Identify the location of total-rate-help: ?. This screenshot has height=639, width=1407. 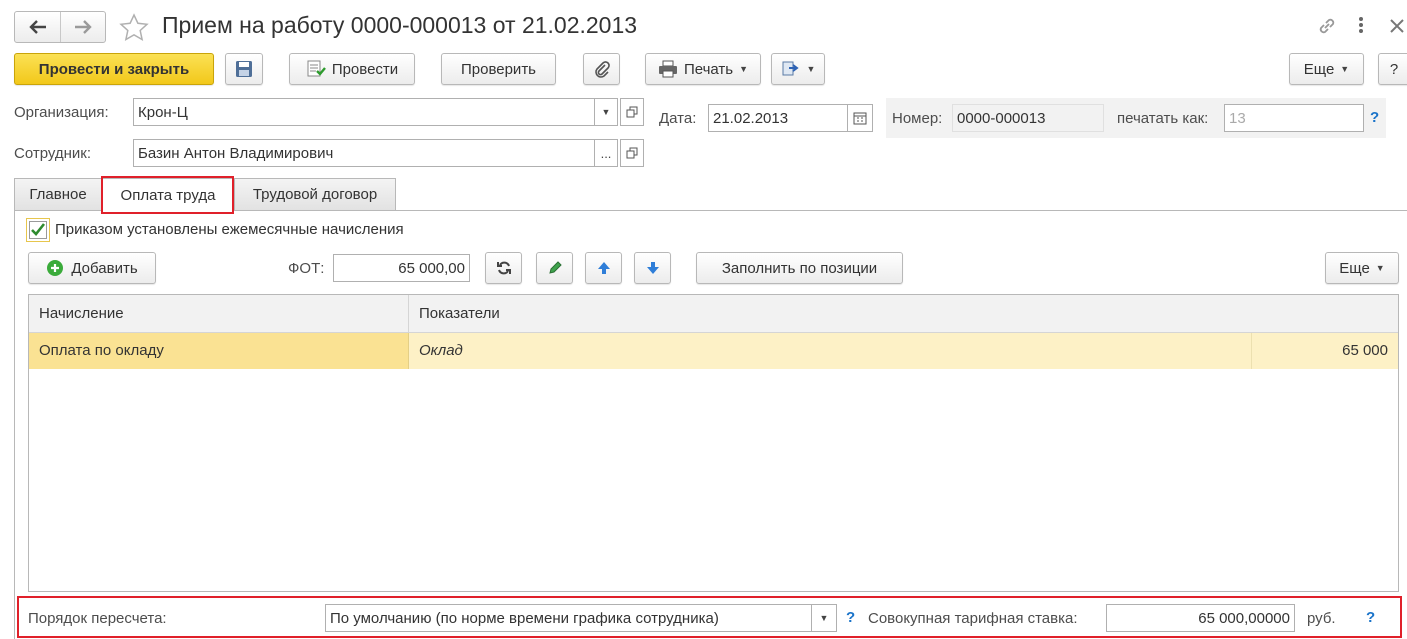
(1370, 617).